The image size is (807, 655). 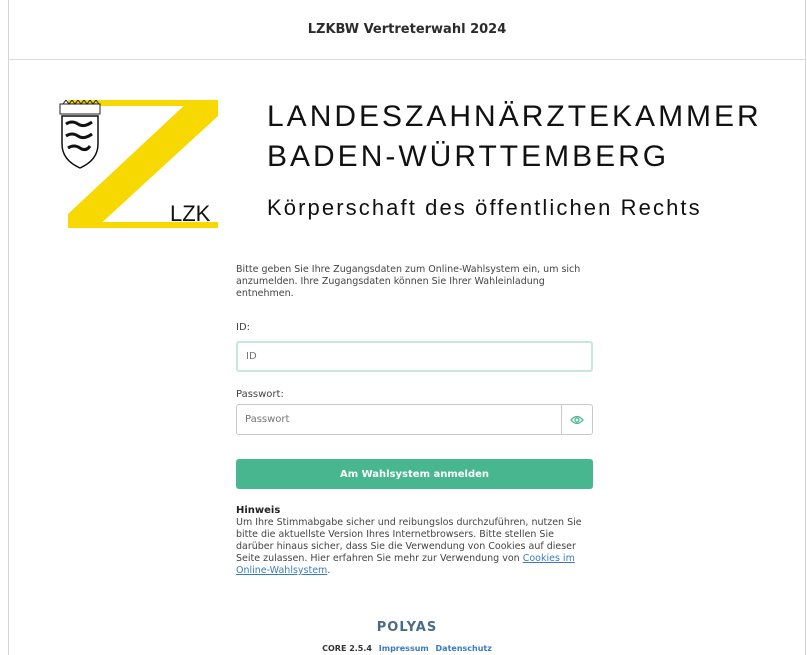 I want to click on notice-title: Hinweis, so click(x=258, y=510).